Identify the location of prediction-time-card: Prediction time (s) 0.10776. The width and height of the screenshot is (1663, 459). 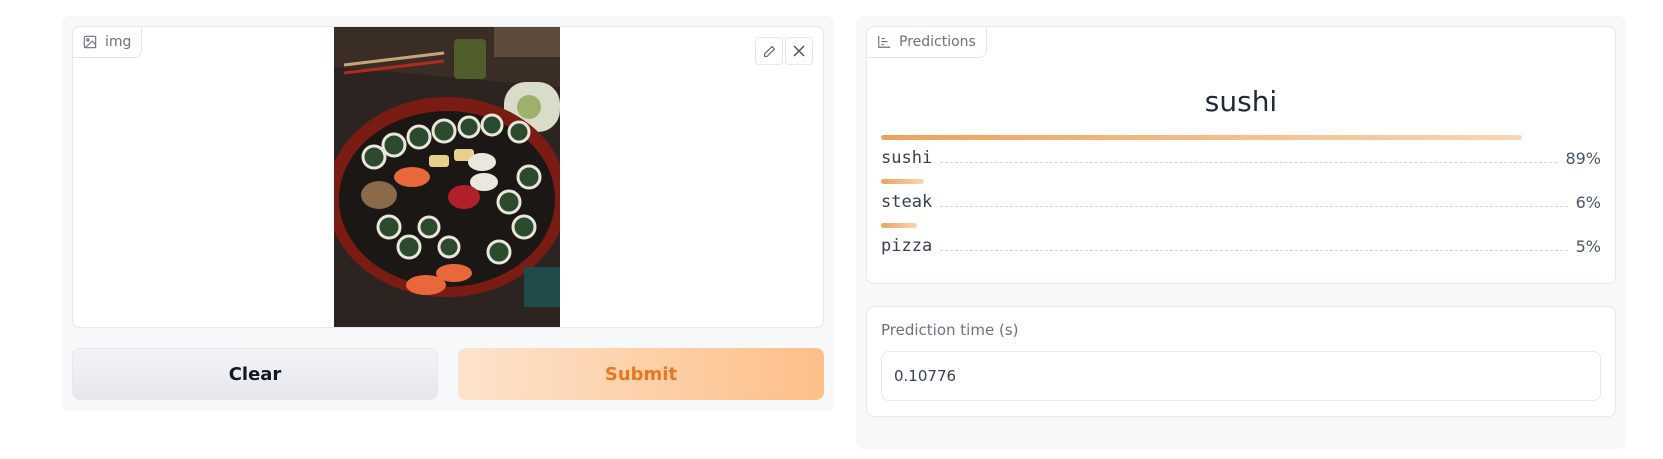
(1241, 361).